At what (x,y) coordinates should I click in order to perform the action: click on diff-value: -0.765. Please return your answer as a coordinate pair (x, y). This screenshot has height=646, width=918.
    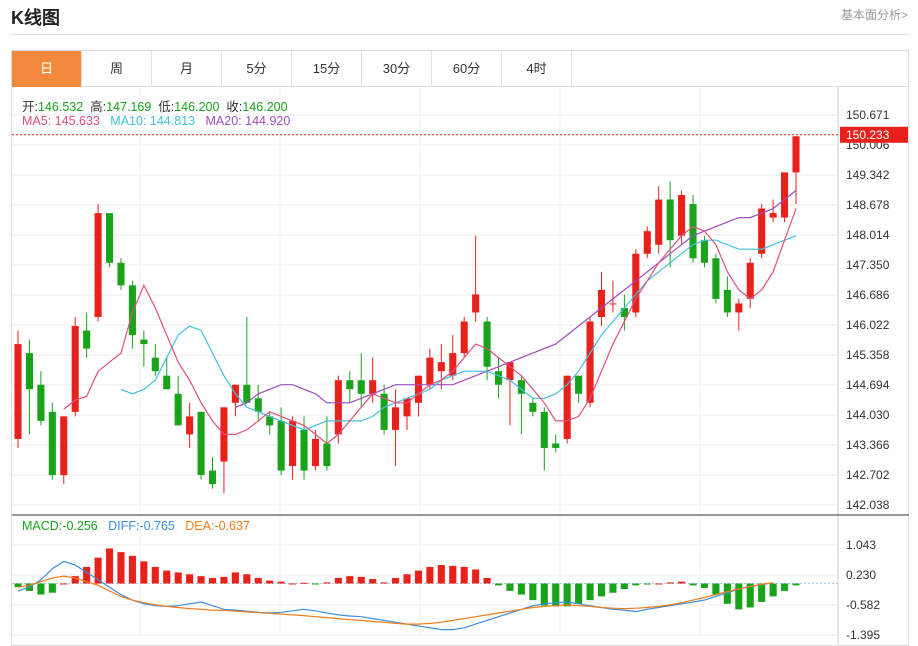
    Looking at the image, I should click on (157, 526).